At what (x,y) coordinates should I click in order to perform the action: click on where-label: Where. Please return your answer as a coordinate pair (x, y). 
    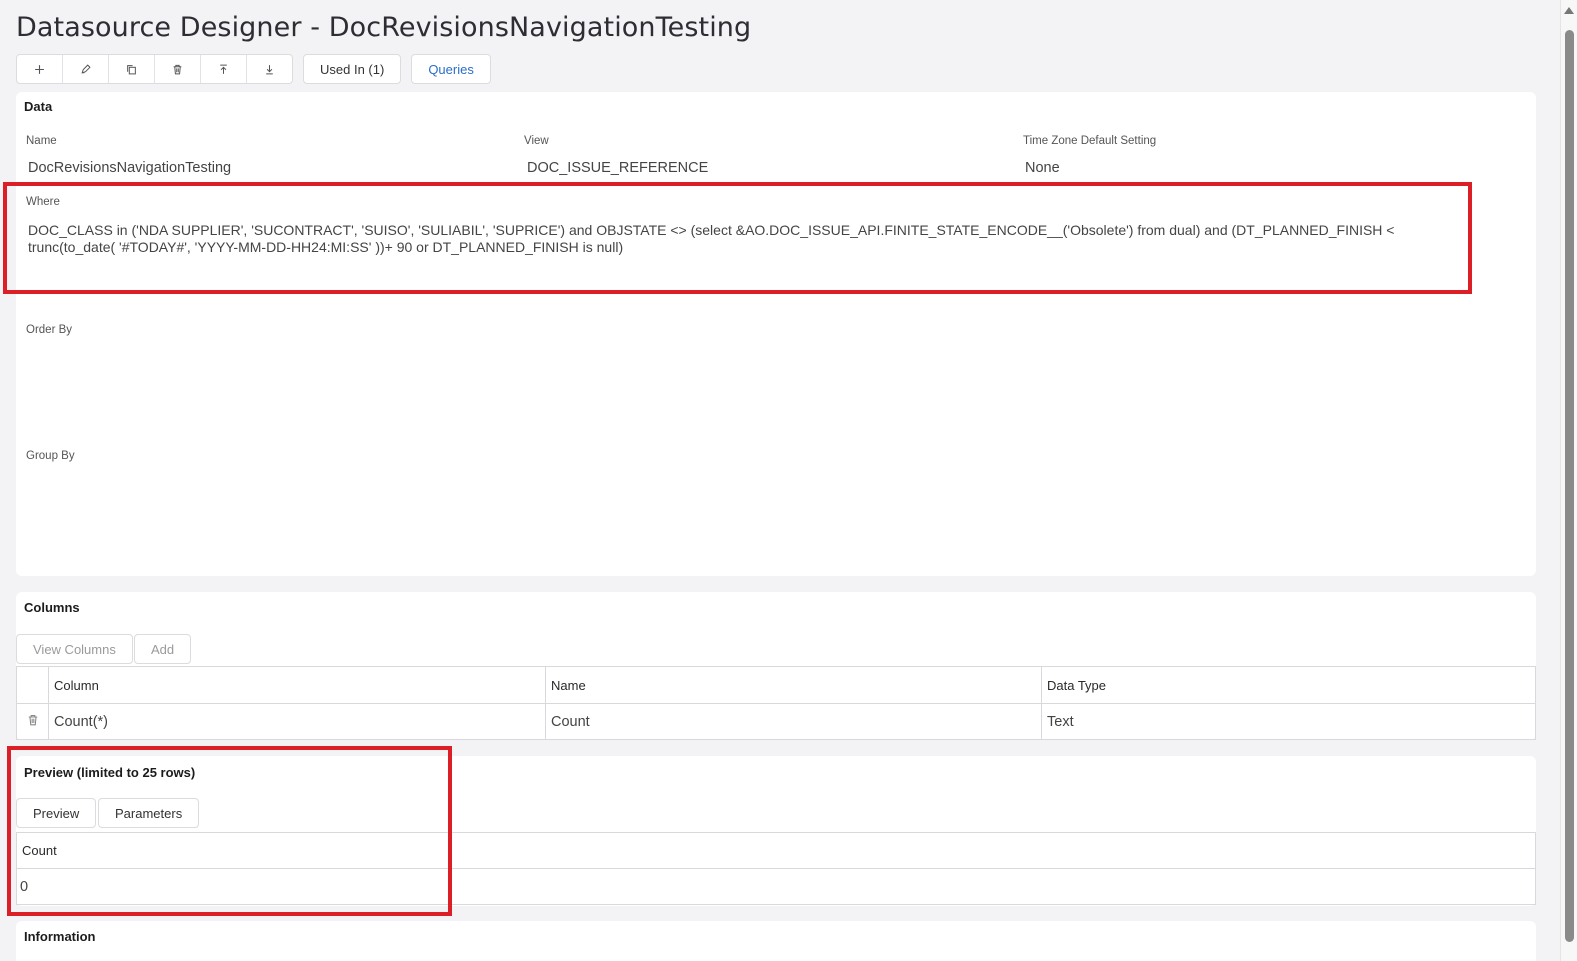
    Looking at the image, I should click on (43, 202).